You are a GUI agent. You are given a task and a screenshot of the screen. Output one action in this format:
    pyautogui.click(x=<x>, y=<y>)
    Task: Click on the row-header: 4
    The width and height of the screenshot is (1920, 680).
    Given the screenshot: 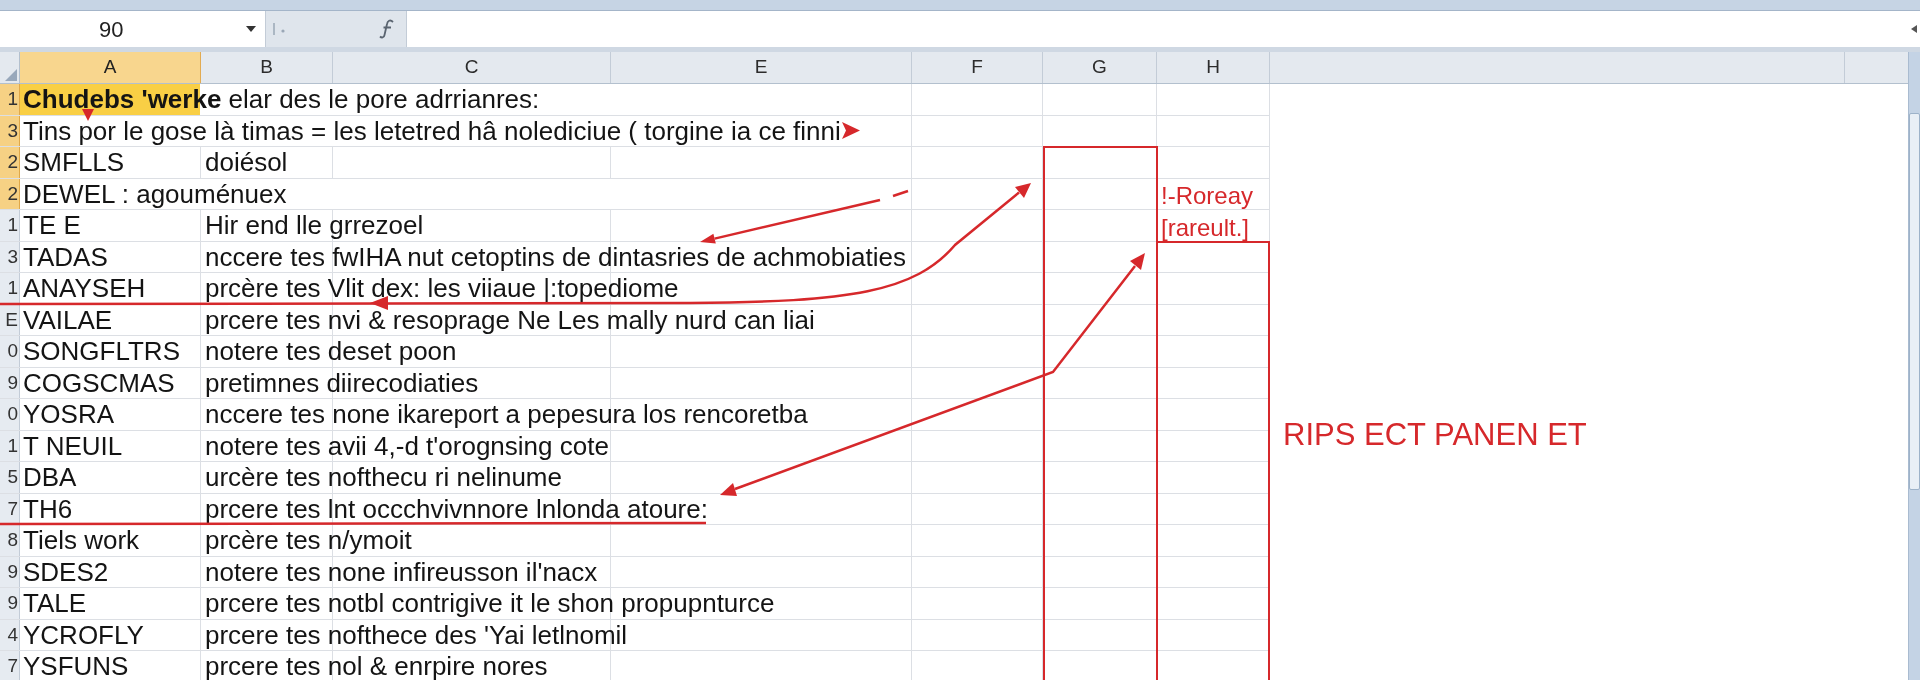 What is the action you would take?
    pyautogui.click(x=10, y=634)
    